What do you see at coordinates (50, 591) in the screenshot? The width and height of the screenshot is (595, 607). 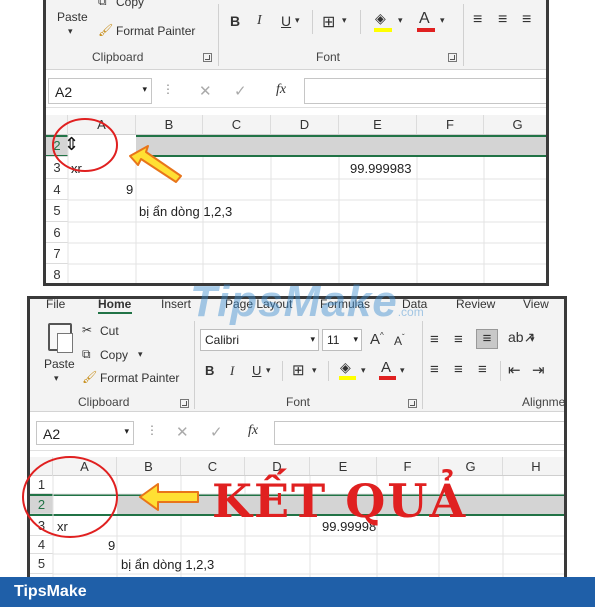 I see `footer-brand: TipsMake` at bounding box center [50, 591].